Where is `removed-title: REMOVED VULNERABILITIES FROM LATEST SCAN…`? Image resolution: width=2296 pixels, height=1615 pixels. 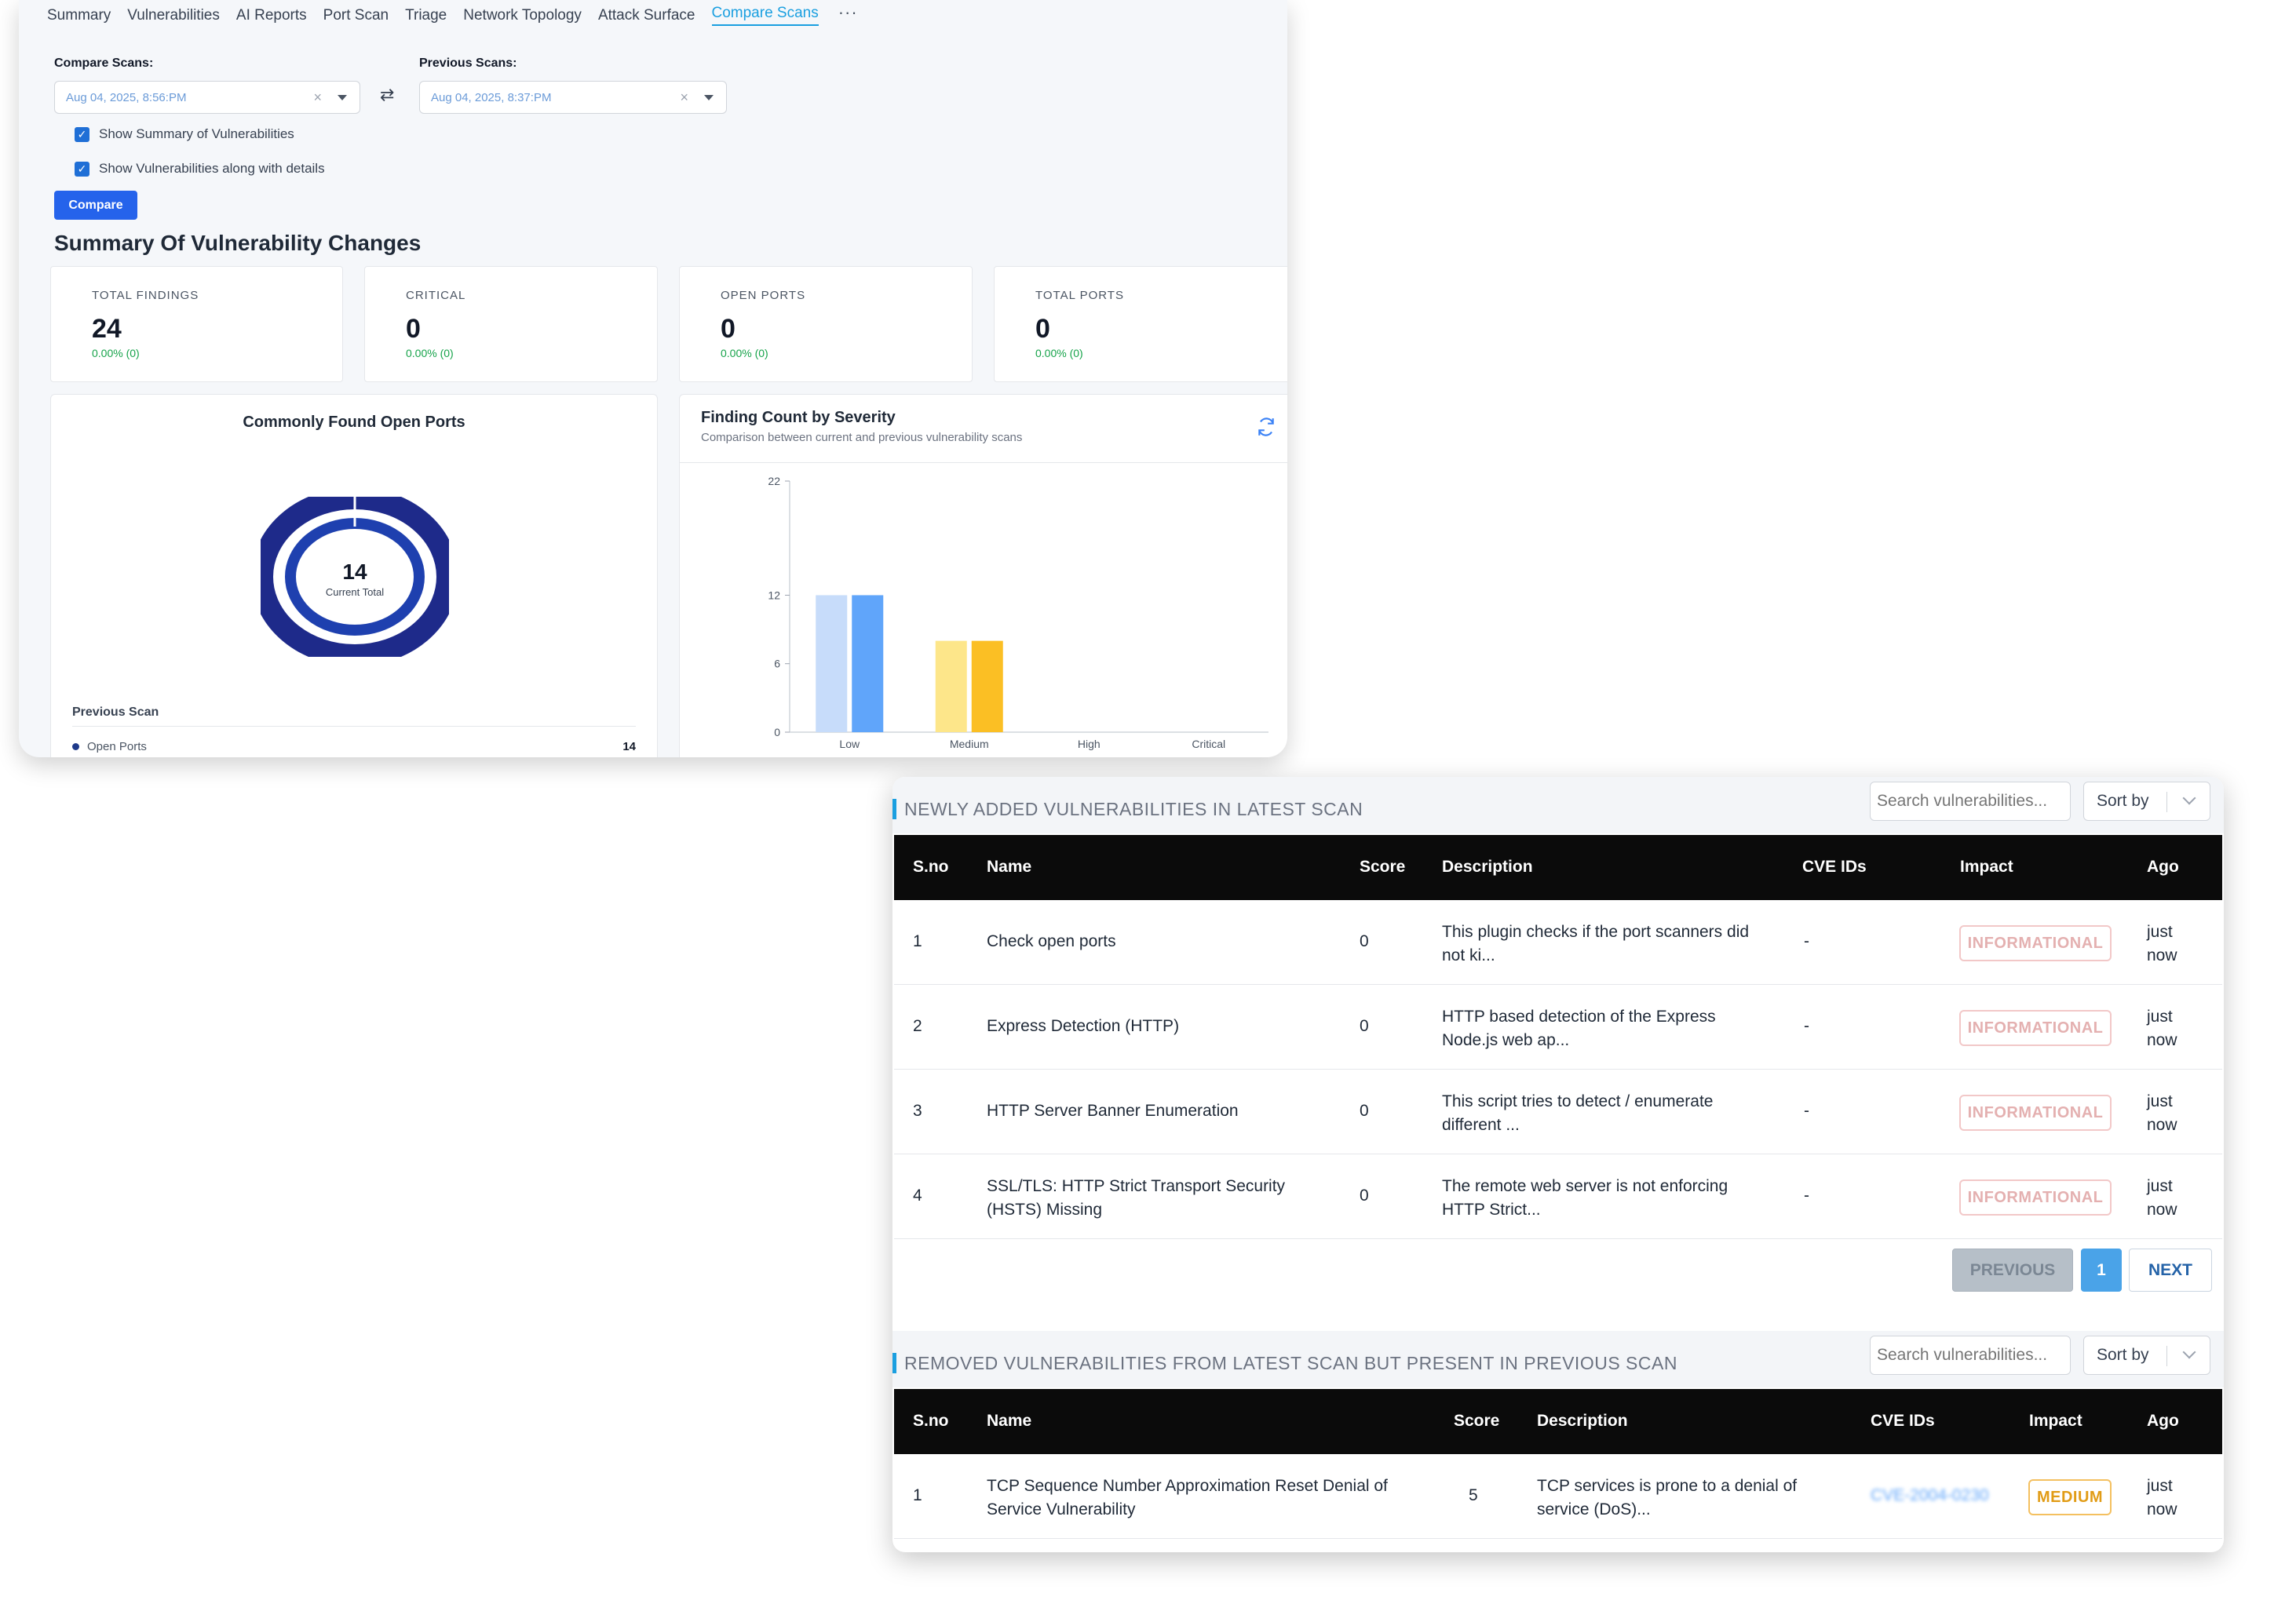 removed-title: REMOVED VULNERABILITIES FROM LATEST SCAN… is located at coordinates (1290, 1363).